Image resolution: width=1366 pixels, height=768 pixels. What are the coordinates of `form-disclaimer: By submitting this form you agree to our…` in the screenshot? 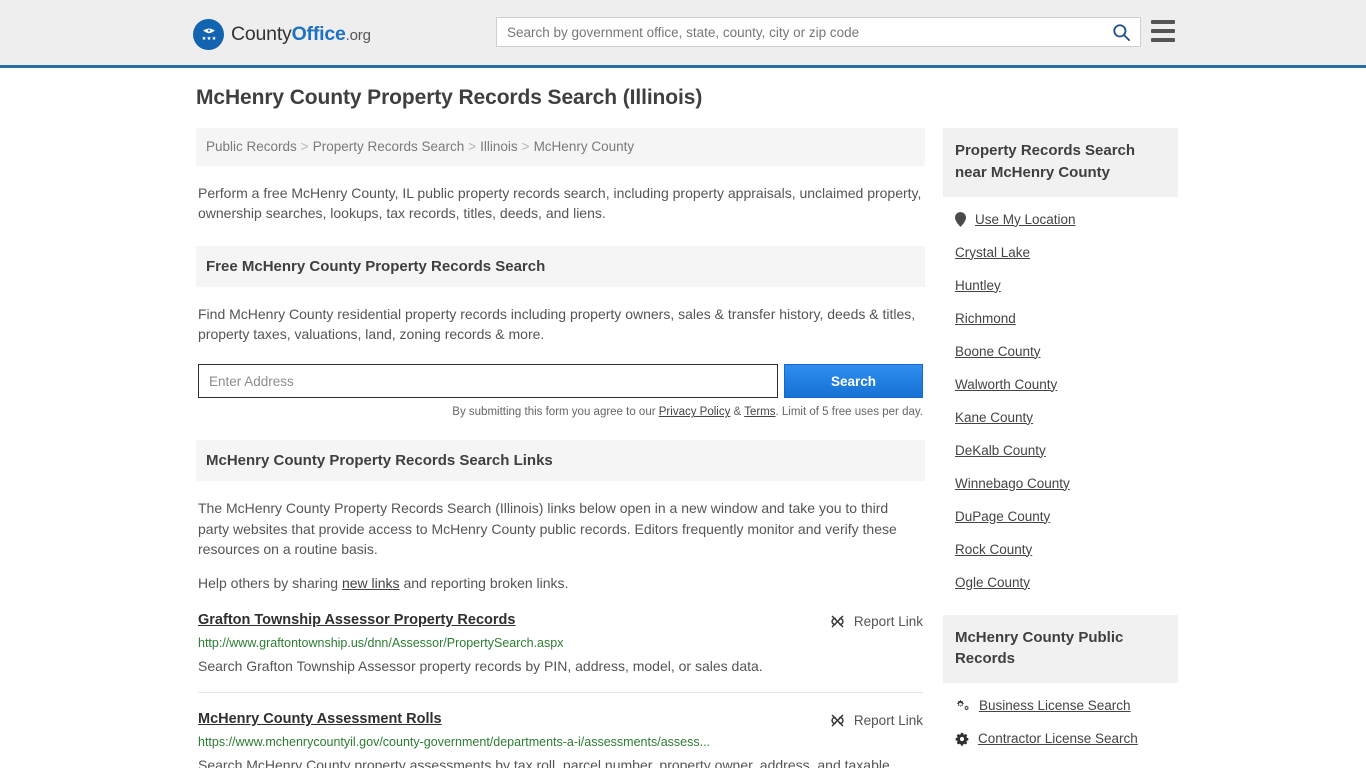 It's located at (560, 412).